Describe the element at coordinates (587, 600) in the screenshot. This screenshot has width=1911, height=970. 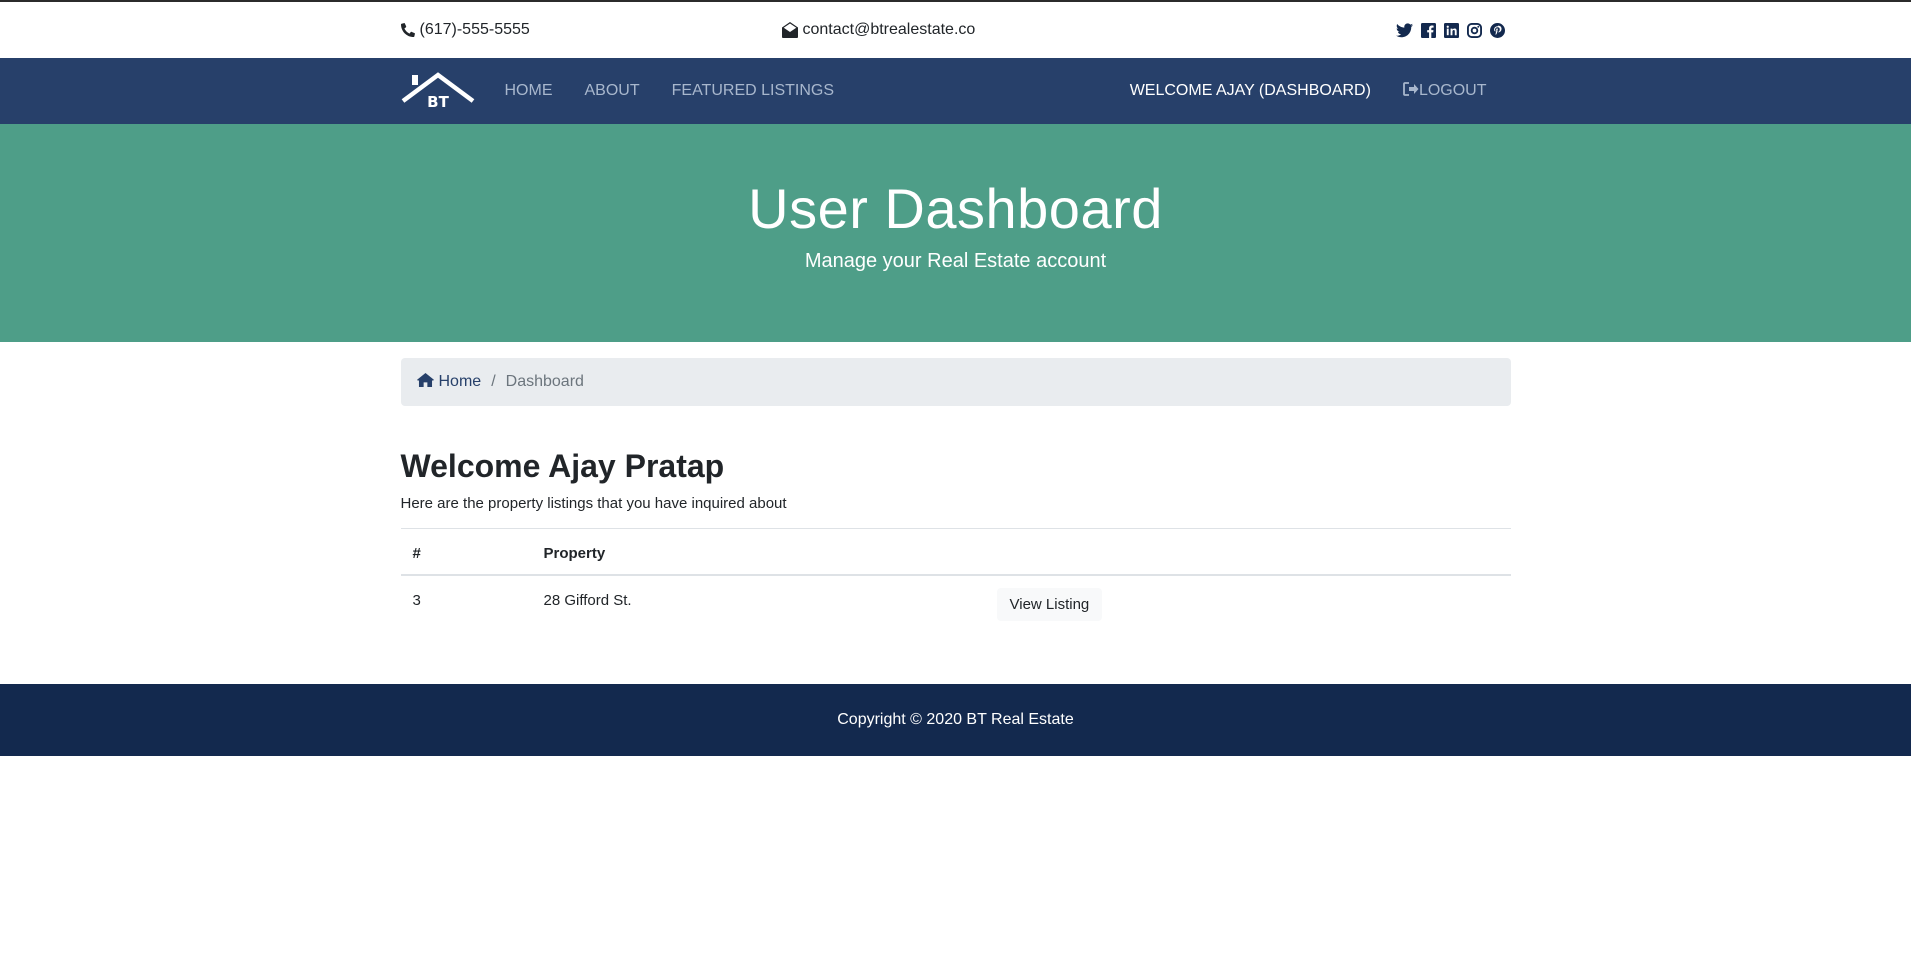
I see `row-property: 28 Gifford St.` at that location.